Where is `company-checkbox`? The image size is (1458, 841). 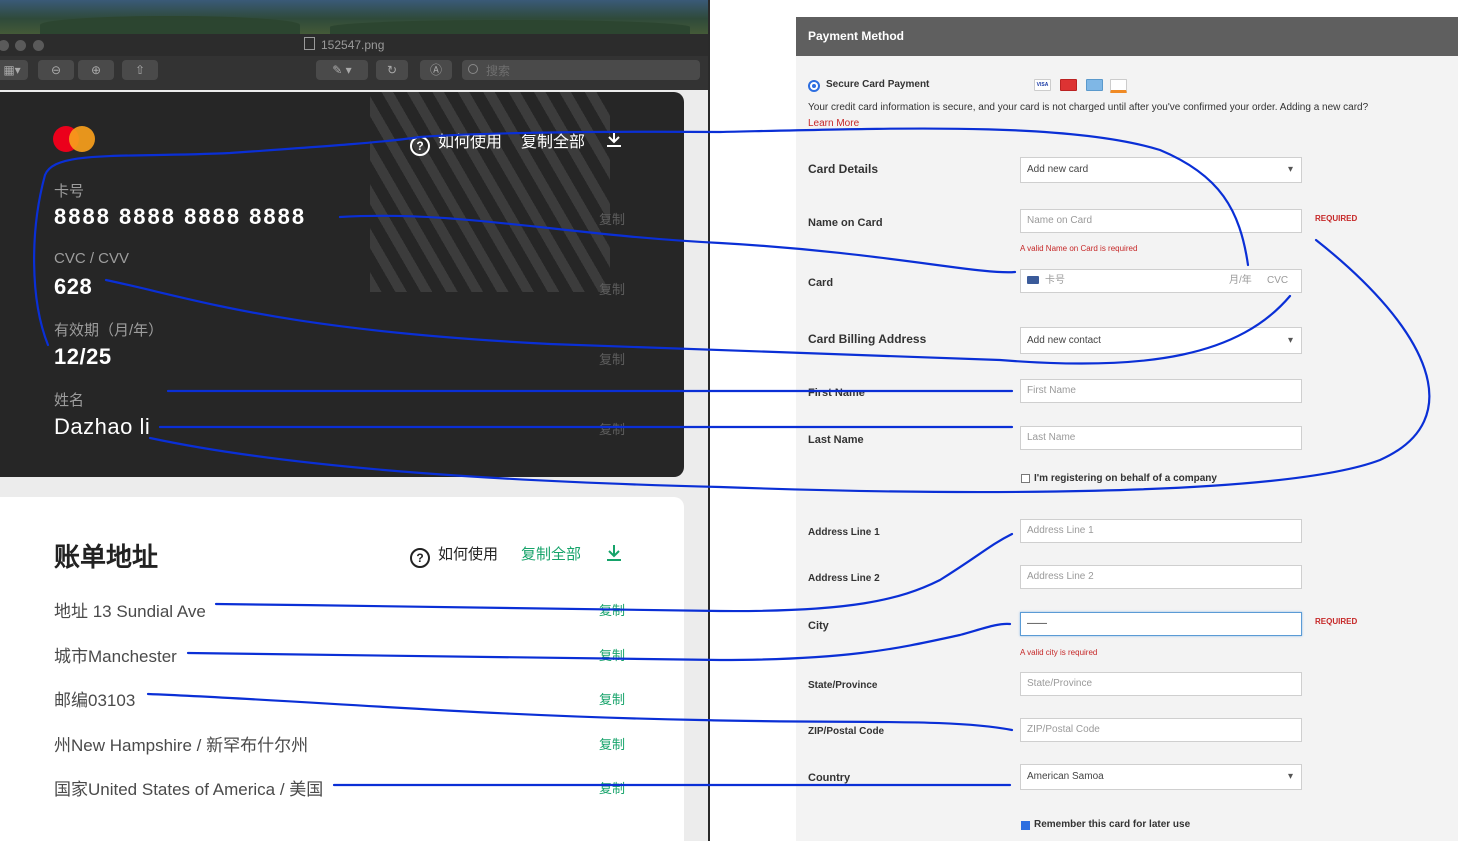
company-checkbox is located at coordinates (1025, 478).